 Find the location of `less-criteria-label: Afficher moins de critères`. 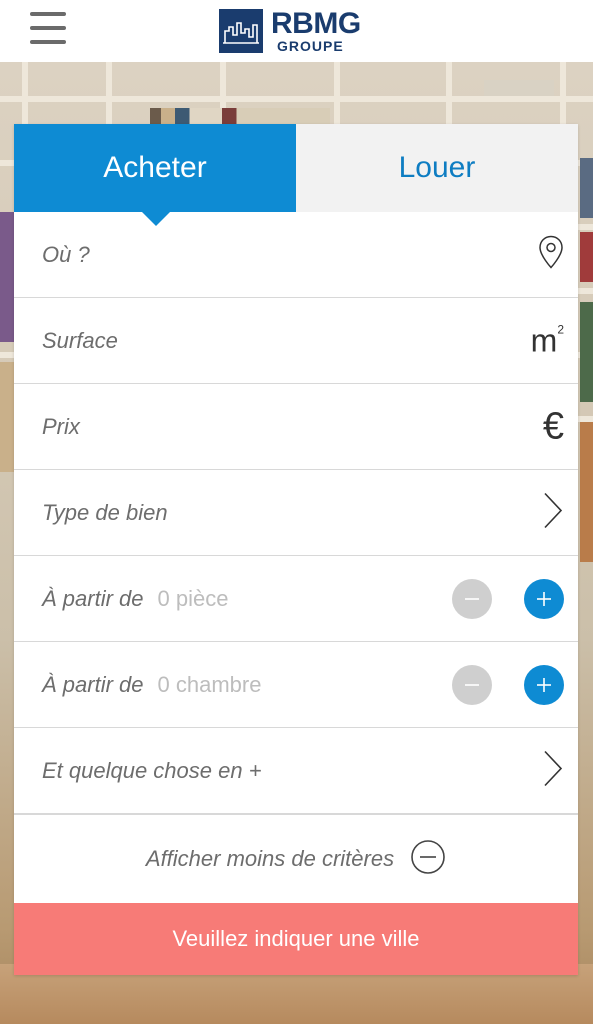

less-criteria-label: Afficher moins de critères is located at coordinates (270, 858).